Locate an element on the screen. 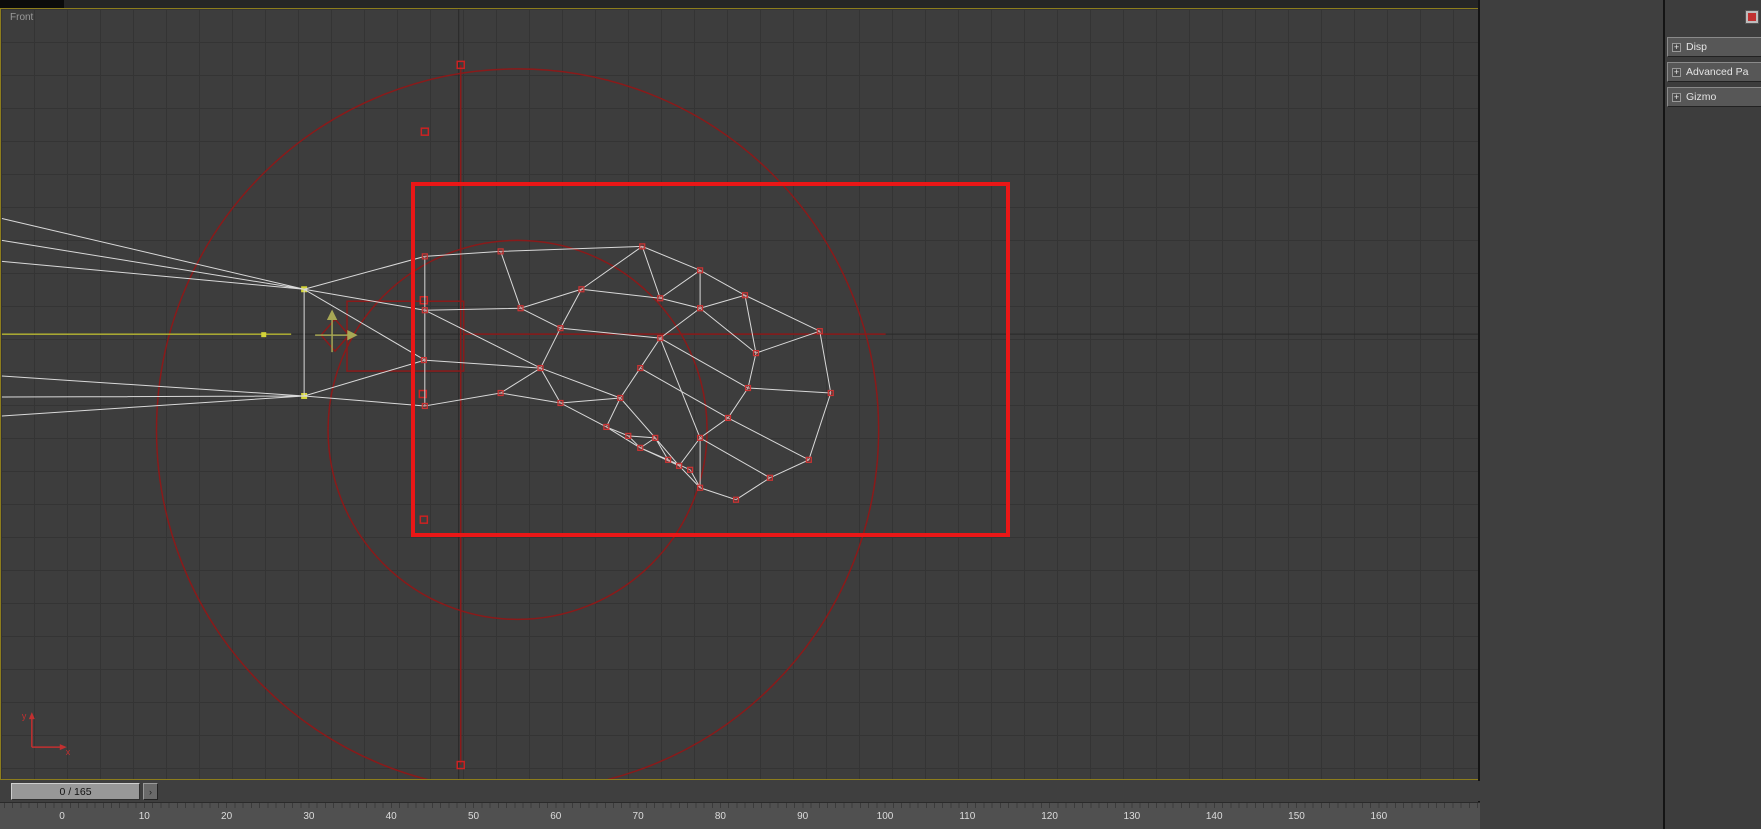 This screenshot has height=829, width=1761. rollout-label: Gizmo is located at coordinates (1701, 97).